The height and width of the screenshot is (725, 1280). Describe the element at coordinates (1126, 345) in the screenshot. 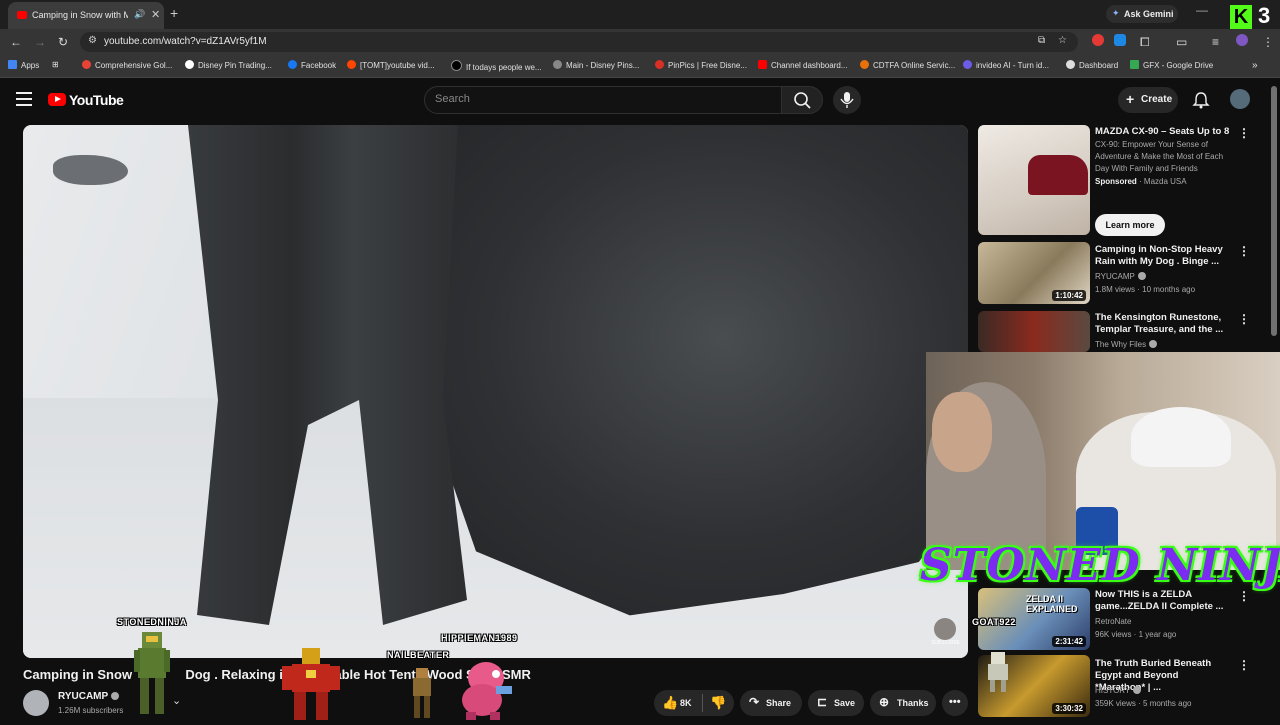

I see `rec-channel: The Why Files` at that location.